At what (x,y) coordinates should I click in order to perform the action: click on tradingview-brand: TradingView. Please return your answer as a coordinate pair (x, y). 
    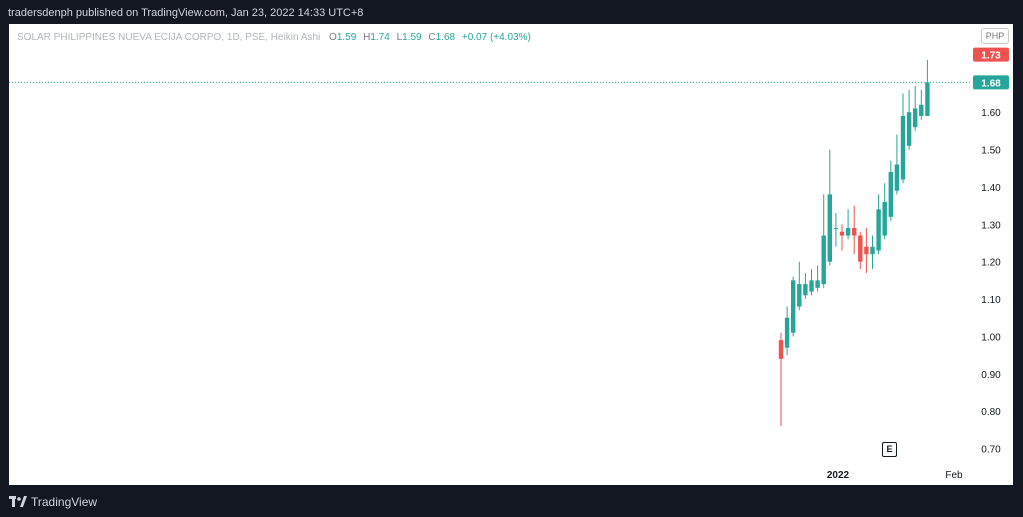
    Looking at the image, I should click on (64, 502).